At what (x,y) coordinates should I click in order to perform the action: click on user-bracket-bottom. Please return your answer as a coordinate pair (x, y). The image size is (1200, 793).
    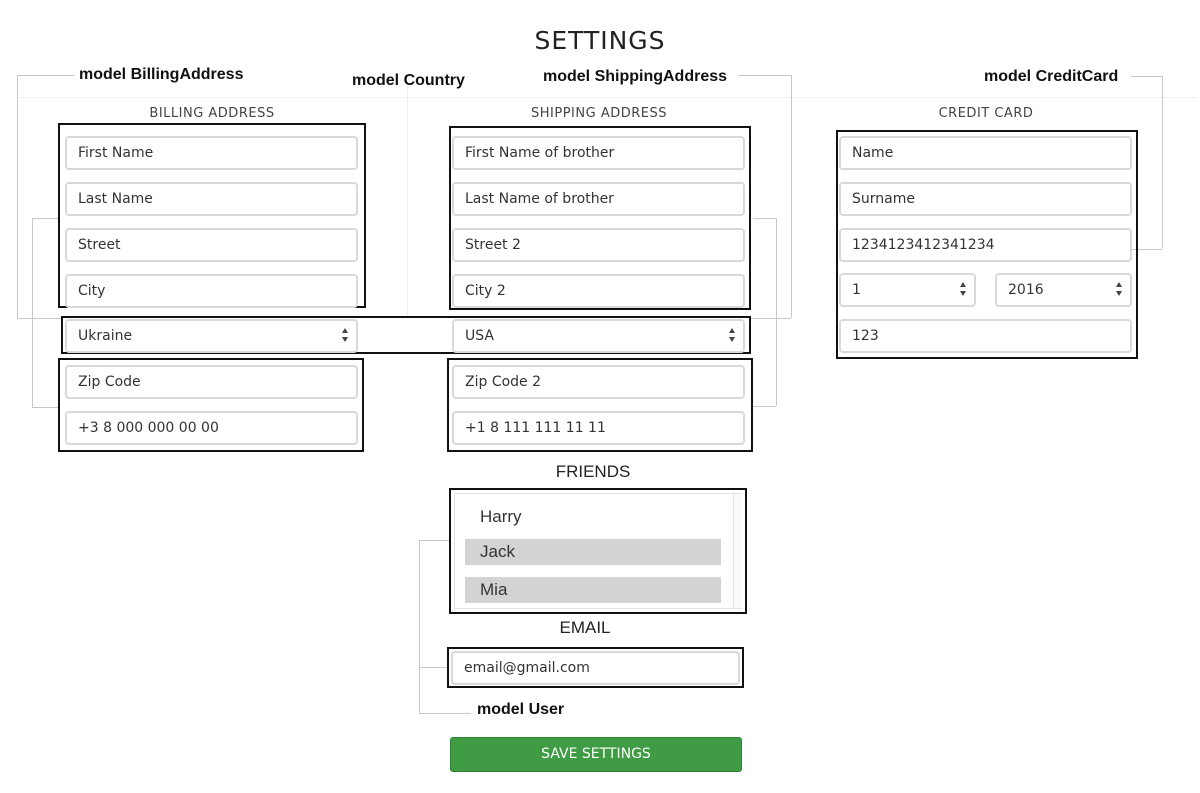
    Looking at the image, I should click on (445, 713).